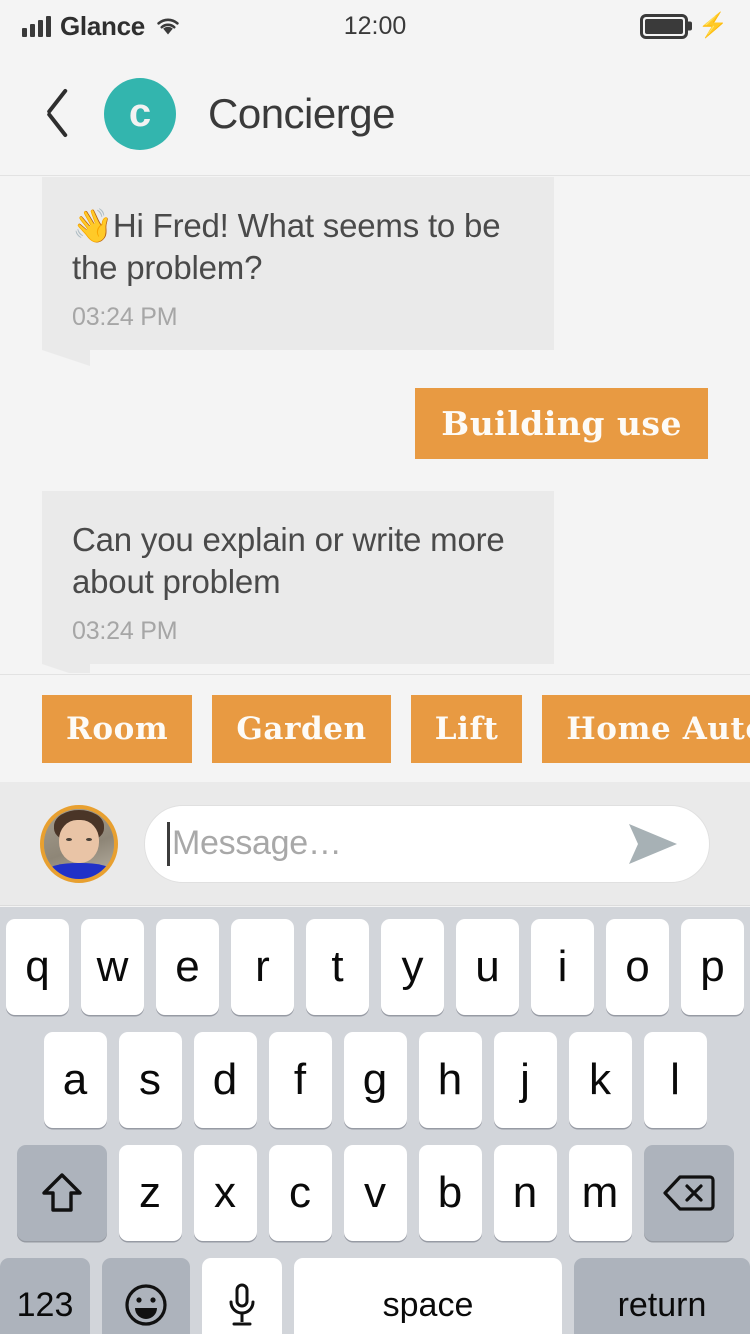 The height and width of the screenshot is (1334, 750). What do you see at coordinates (168, 843) in the screenshot?
I see `text-cursor` at bounding box center [168, 843].